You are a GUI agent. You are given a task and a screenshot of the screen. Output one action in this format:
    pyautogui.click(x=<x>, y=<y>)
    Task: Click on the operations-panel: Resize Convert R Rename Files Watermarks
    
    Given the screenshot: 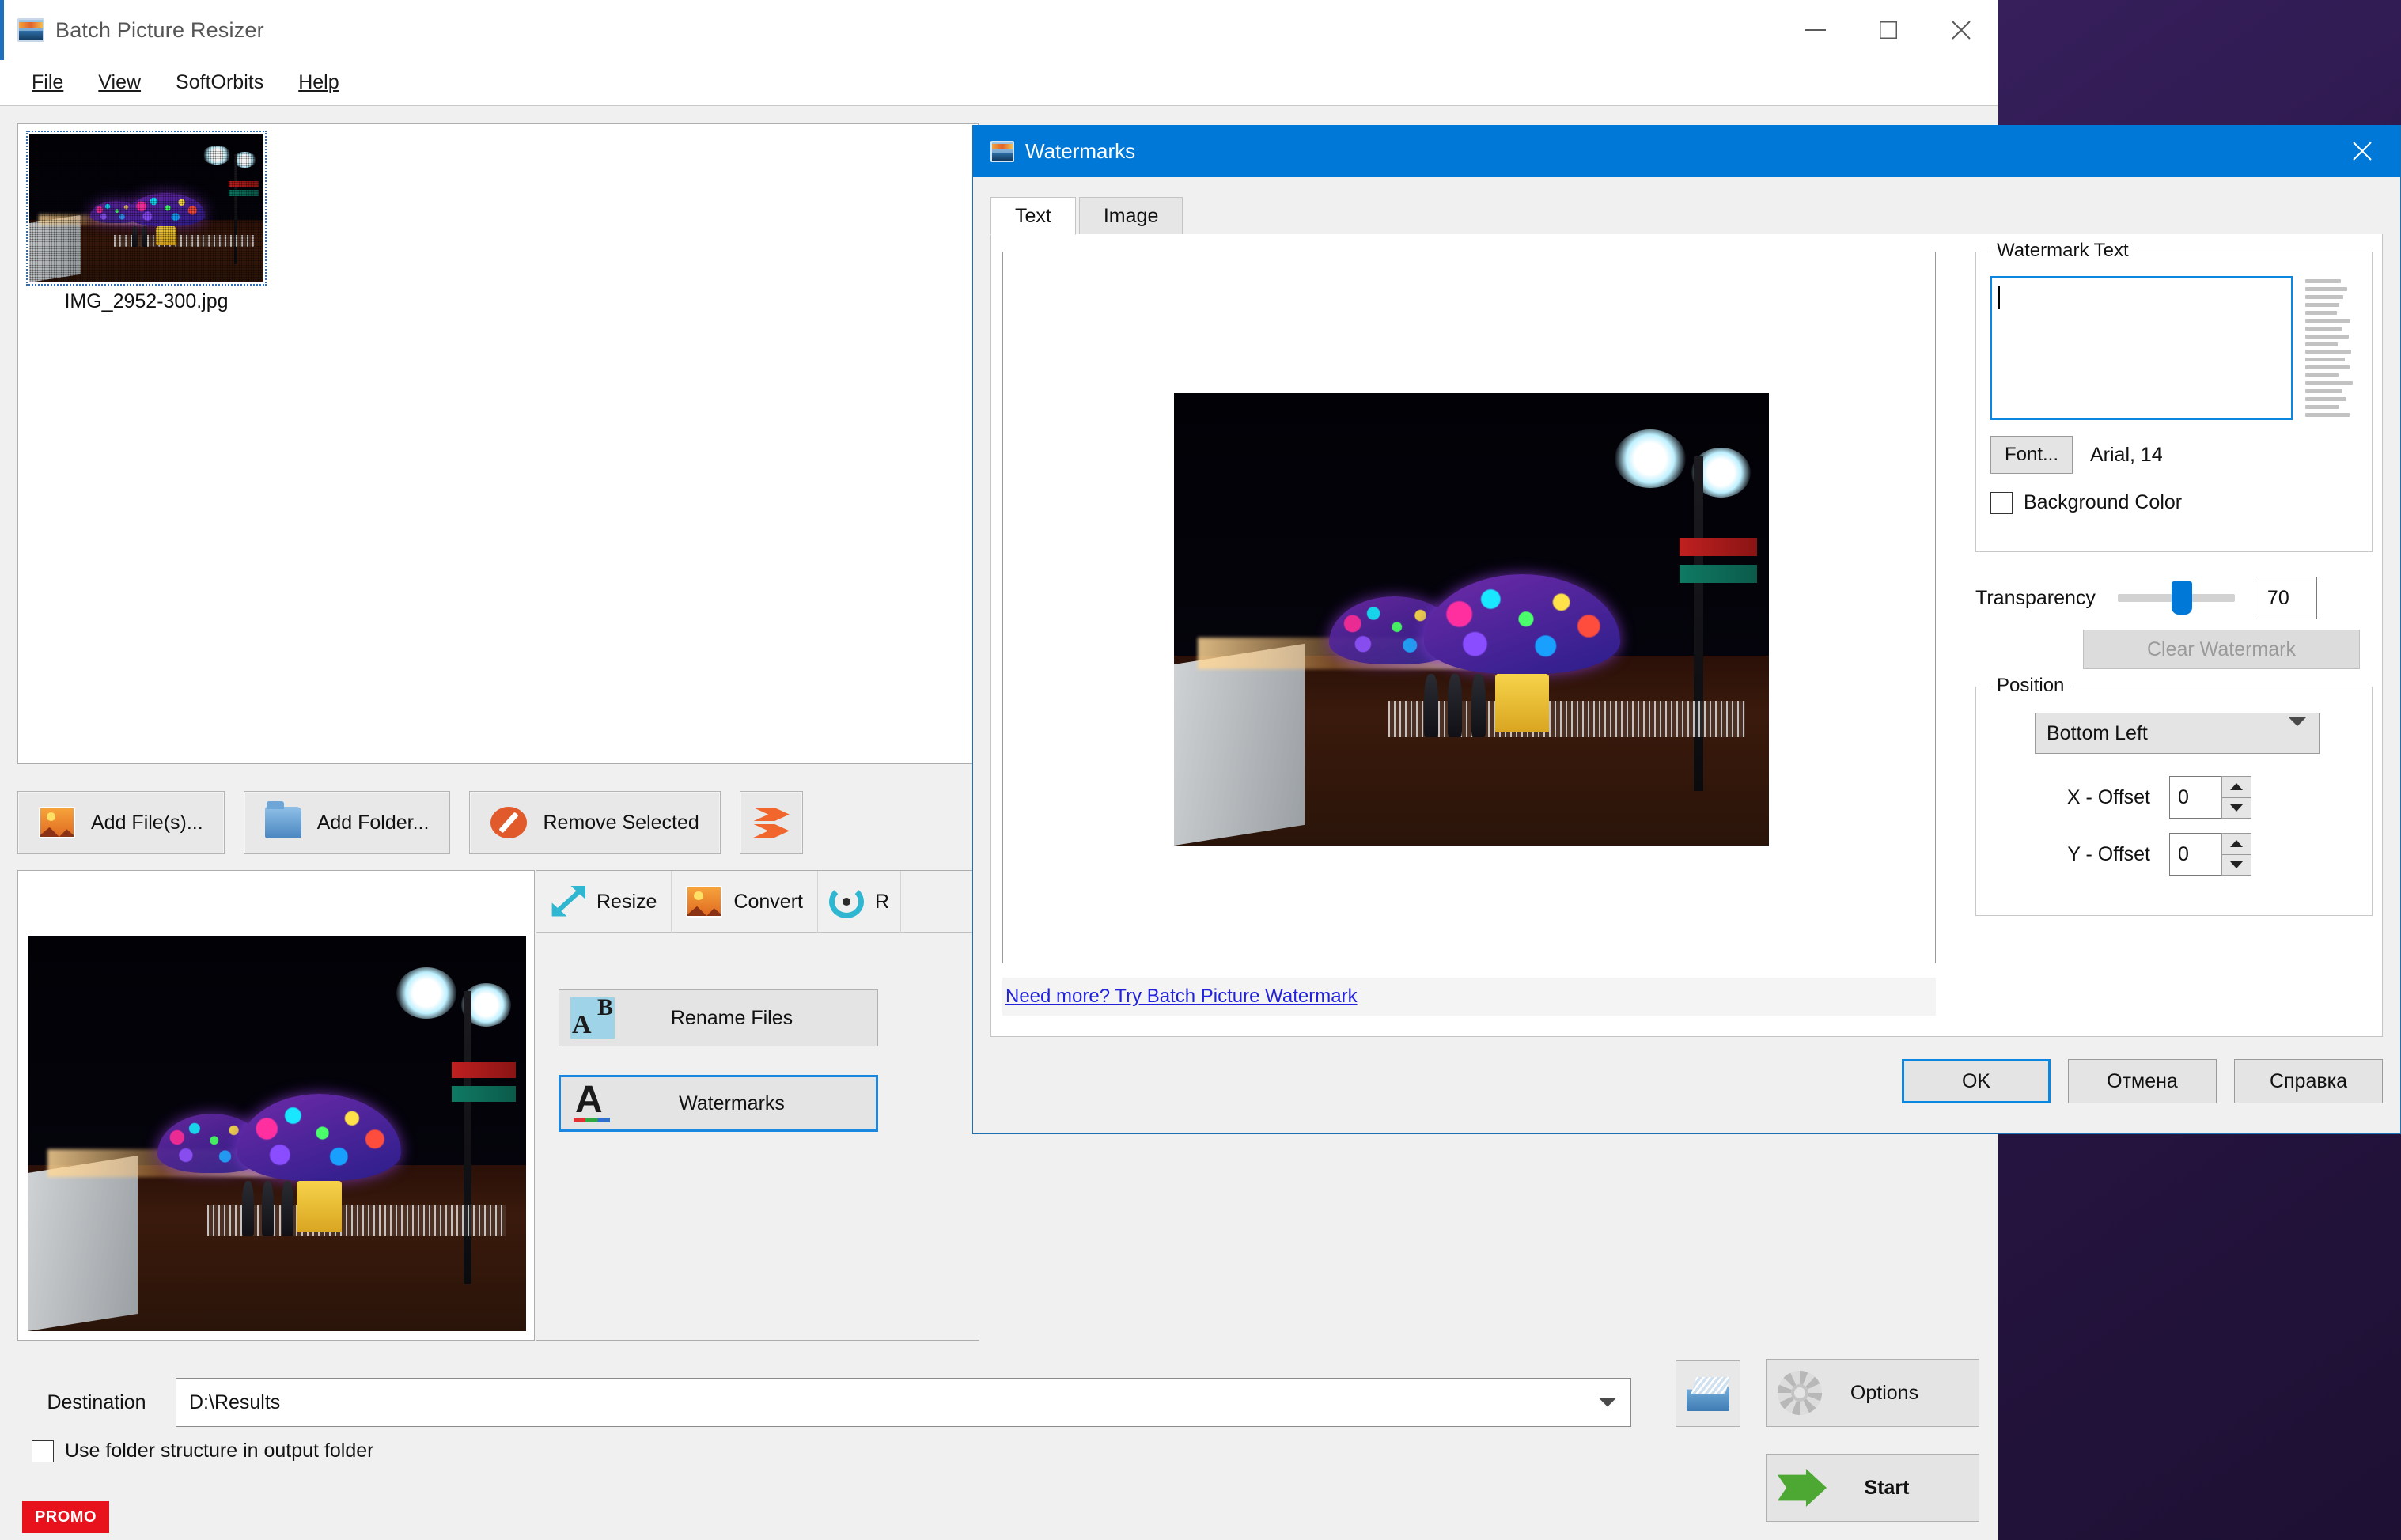 What is the action you would take?
    pyautogui.click(x=757, y=1105)
    